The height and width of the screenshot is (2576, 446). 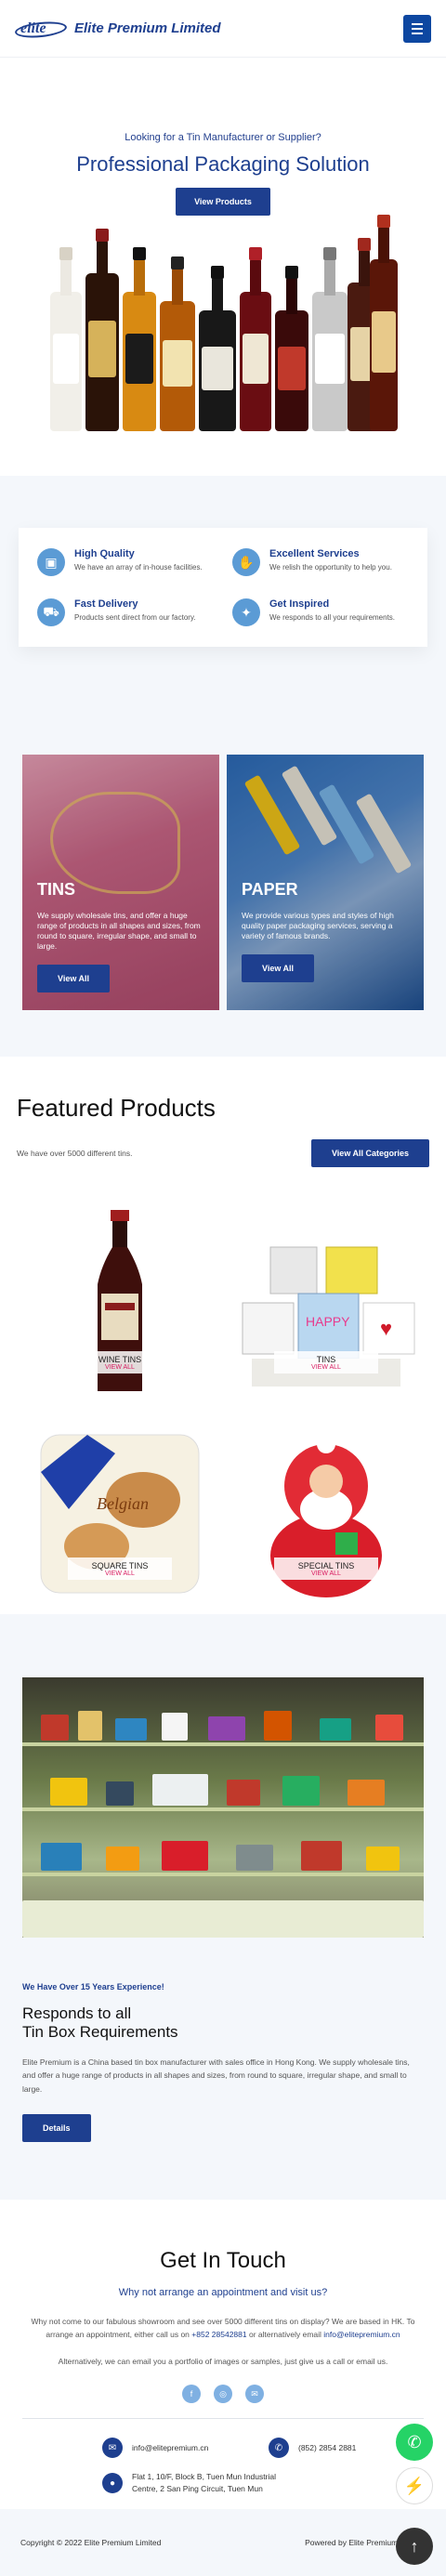 I want to click on product-tins: HAPPY ♥ TINS VIEW ALL, so click(x=326, y=1292).